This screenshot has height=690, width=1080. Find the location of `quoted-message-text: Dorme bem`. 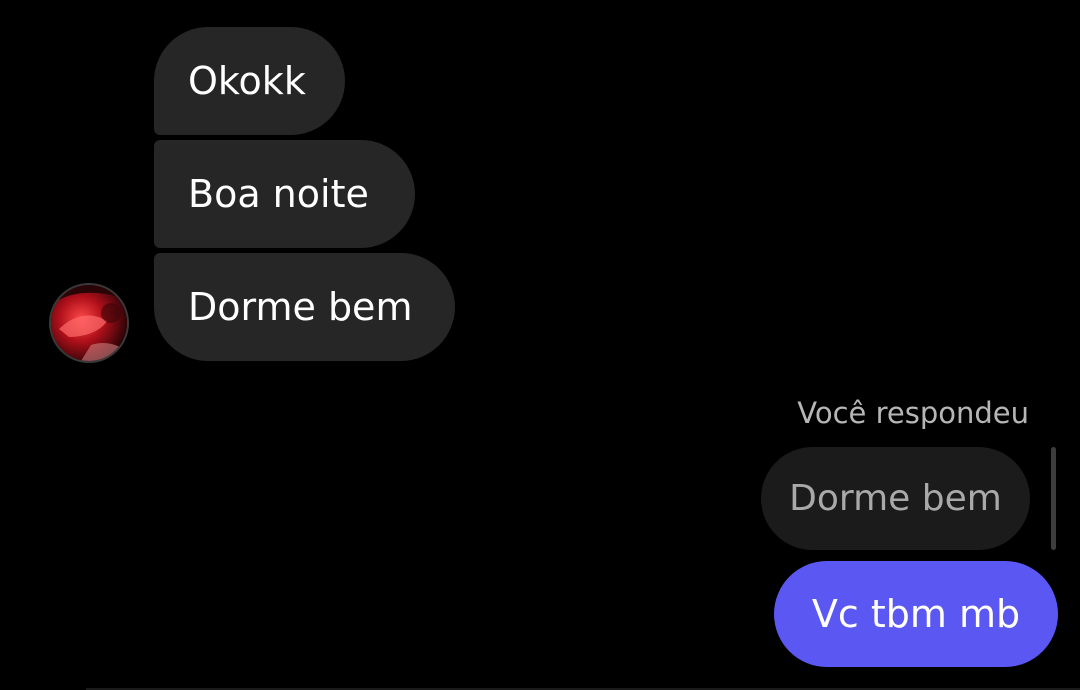

quoted-message-text: Dorme bem is located at coordinates (895, 498).